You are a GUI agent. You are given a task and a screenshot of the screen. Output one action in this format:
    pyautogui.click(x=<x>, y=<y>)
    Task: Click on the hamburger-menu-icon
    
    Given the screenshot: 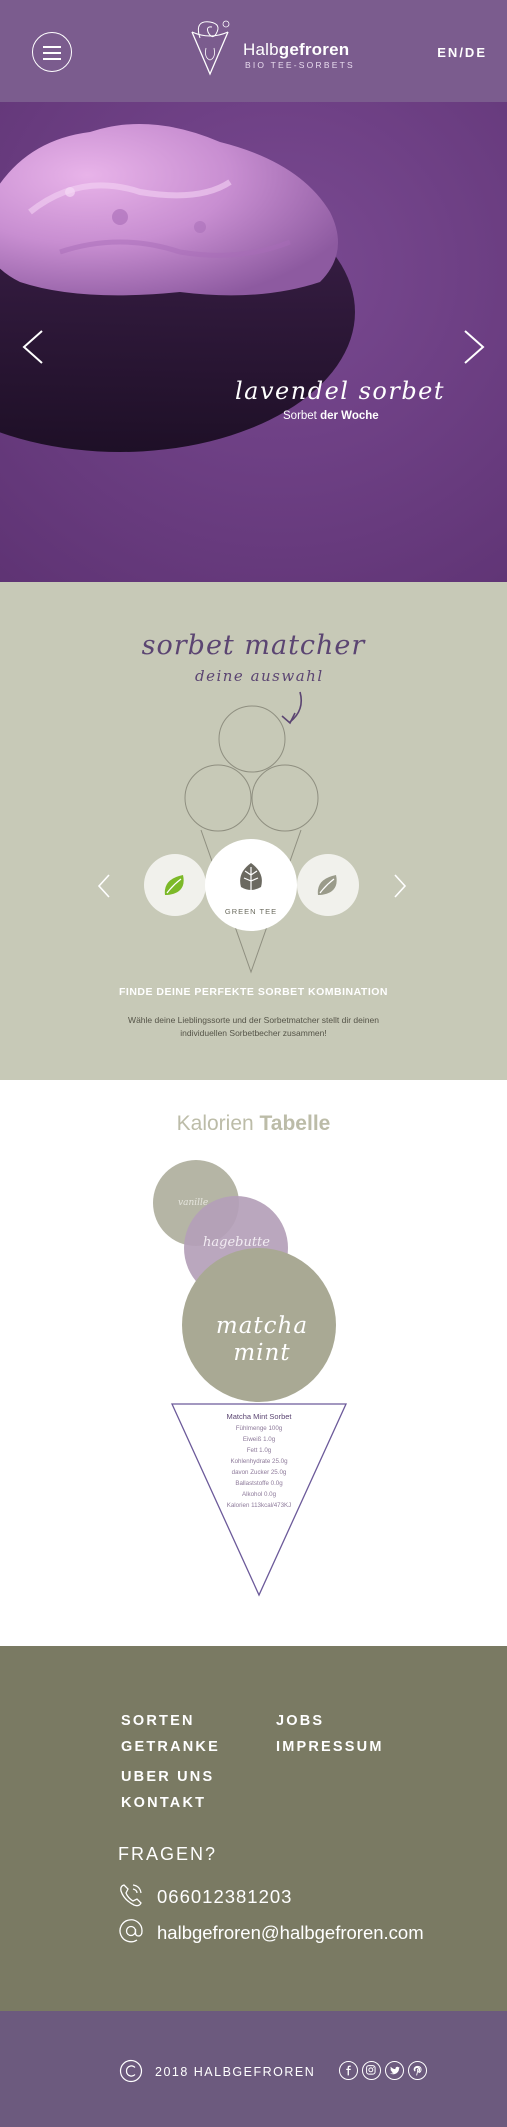 What is the action you would take?
    pyautogui.click(x=52, y=52)
    